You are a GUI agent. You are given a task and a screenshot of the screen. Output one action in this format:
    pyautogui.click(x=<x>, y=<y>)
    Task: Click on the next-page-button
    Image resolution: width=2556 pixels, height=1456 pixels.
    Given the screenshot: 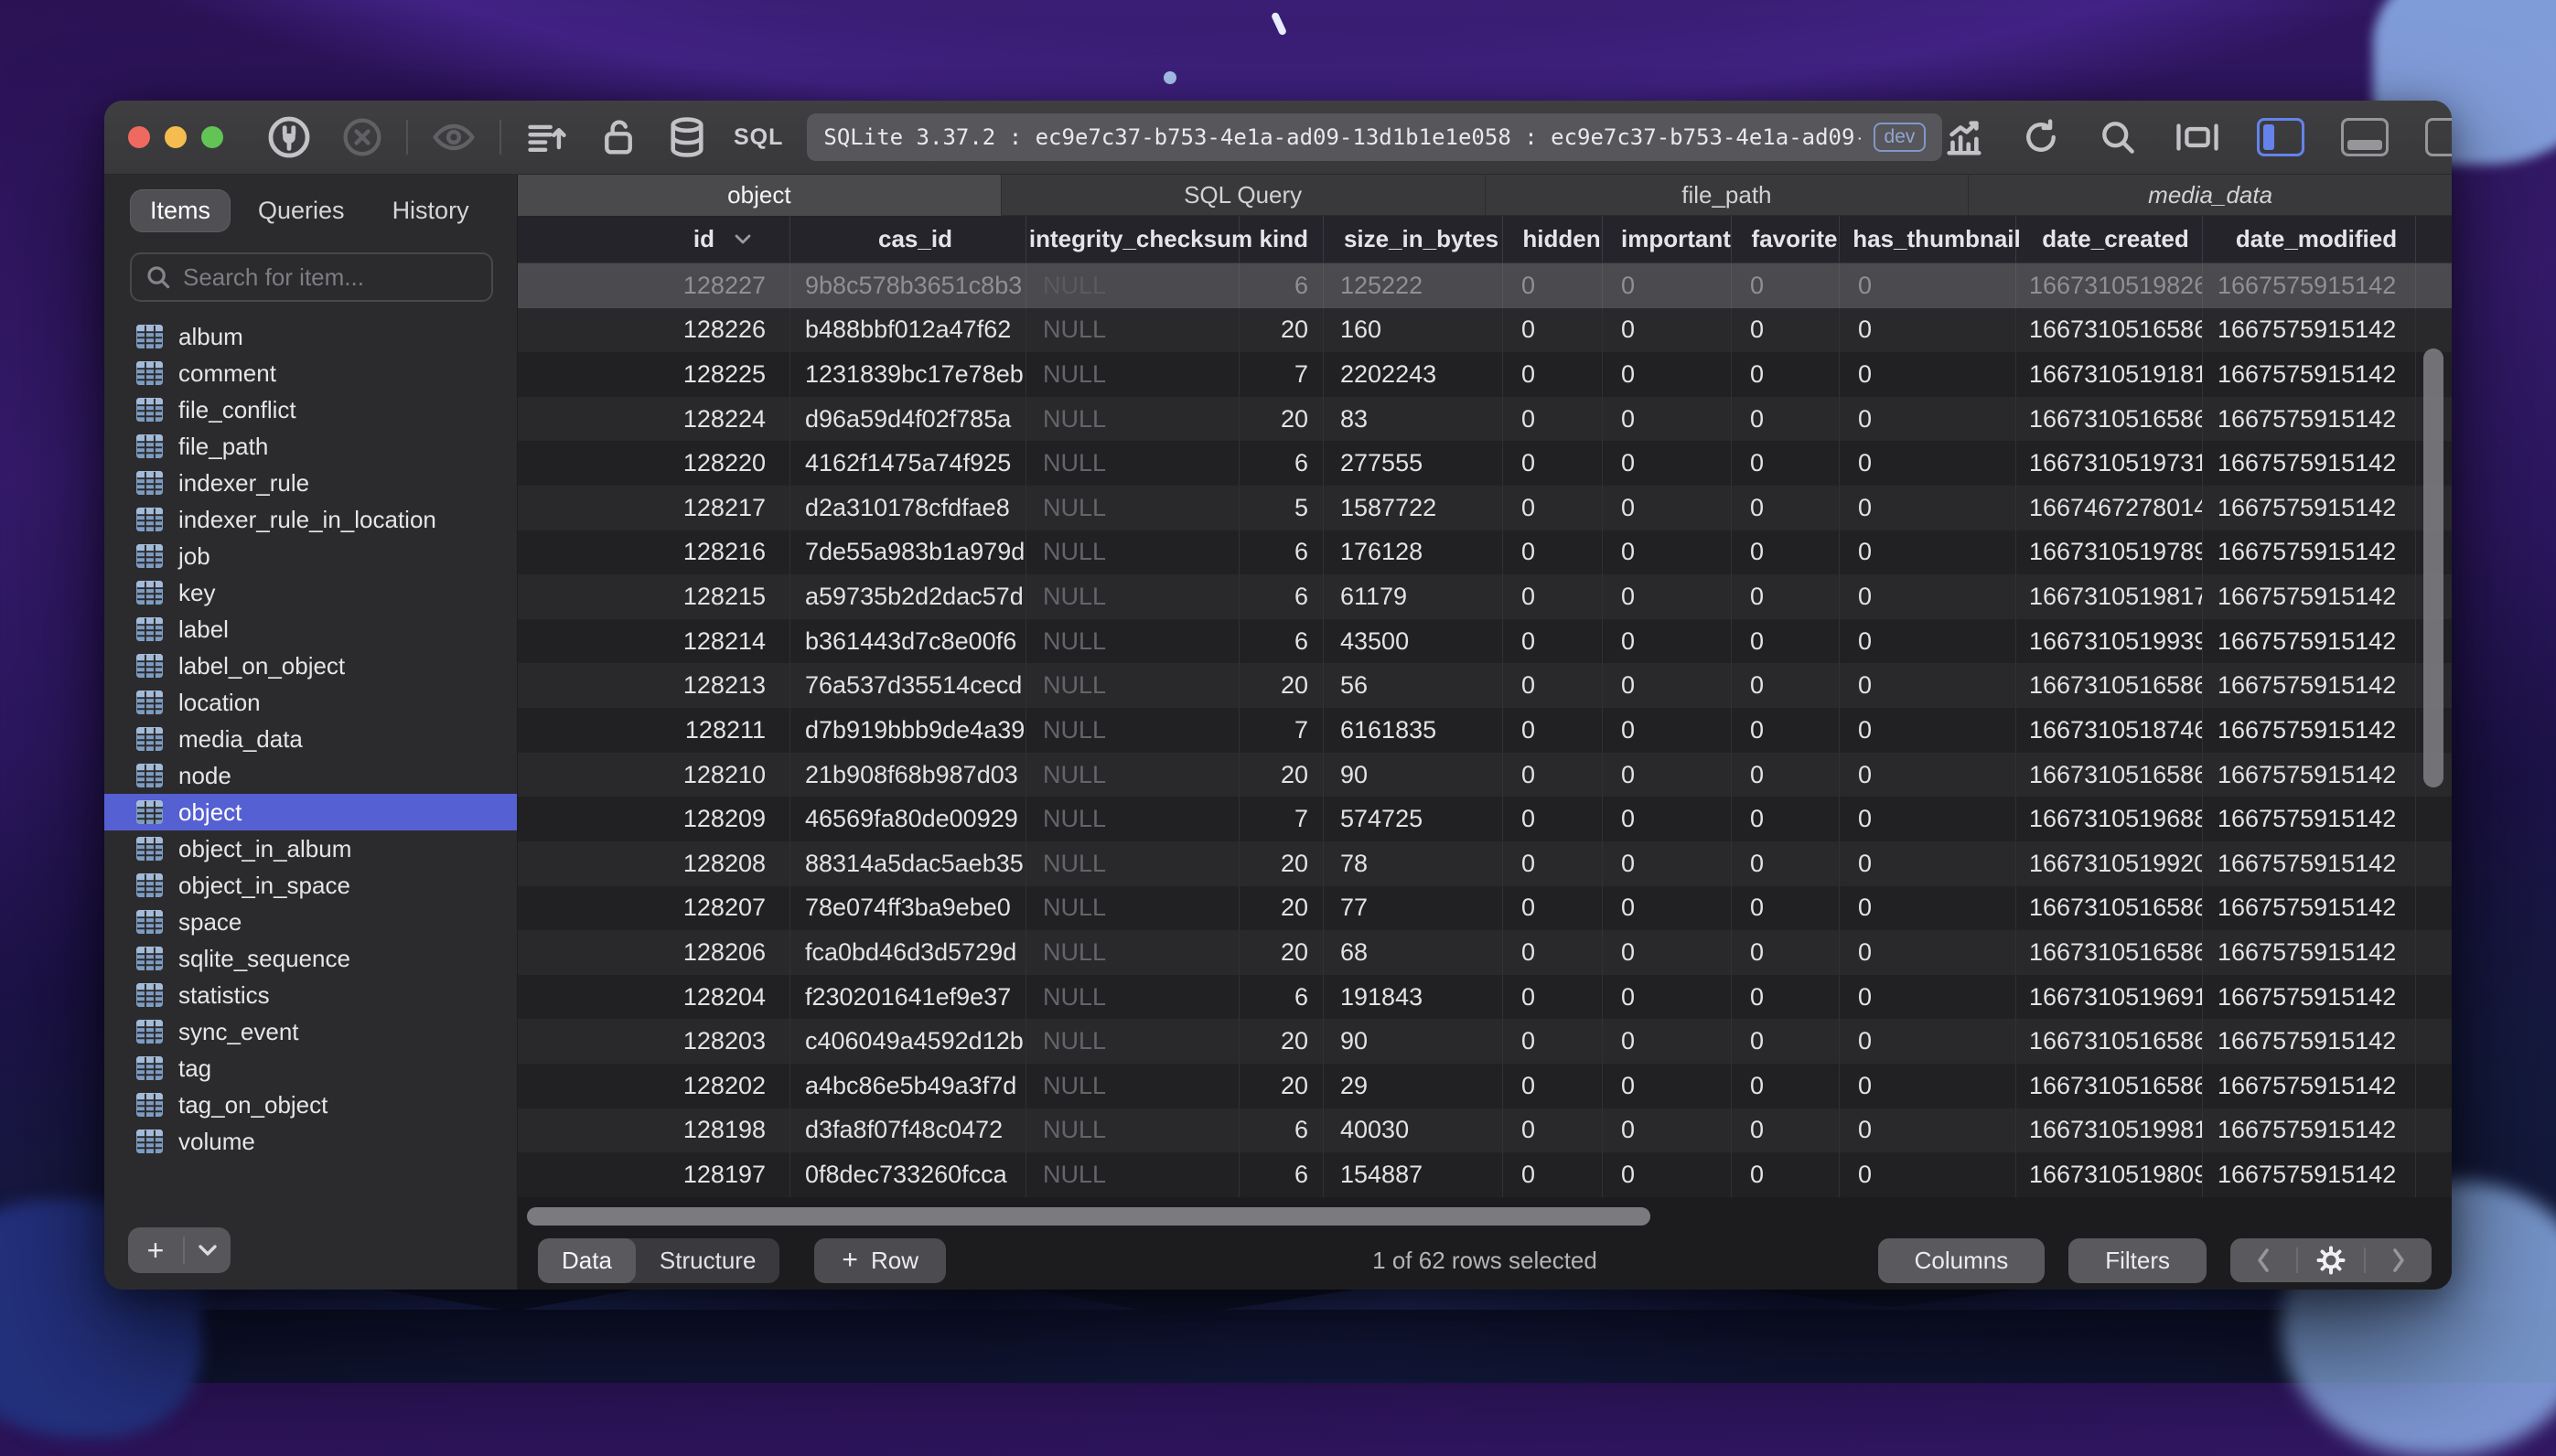 What is the action you would take?
    pyautogui.click(x=2399, y=1260)
    